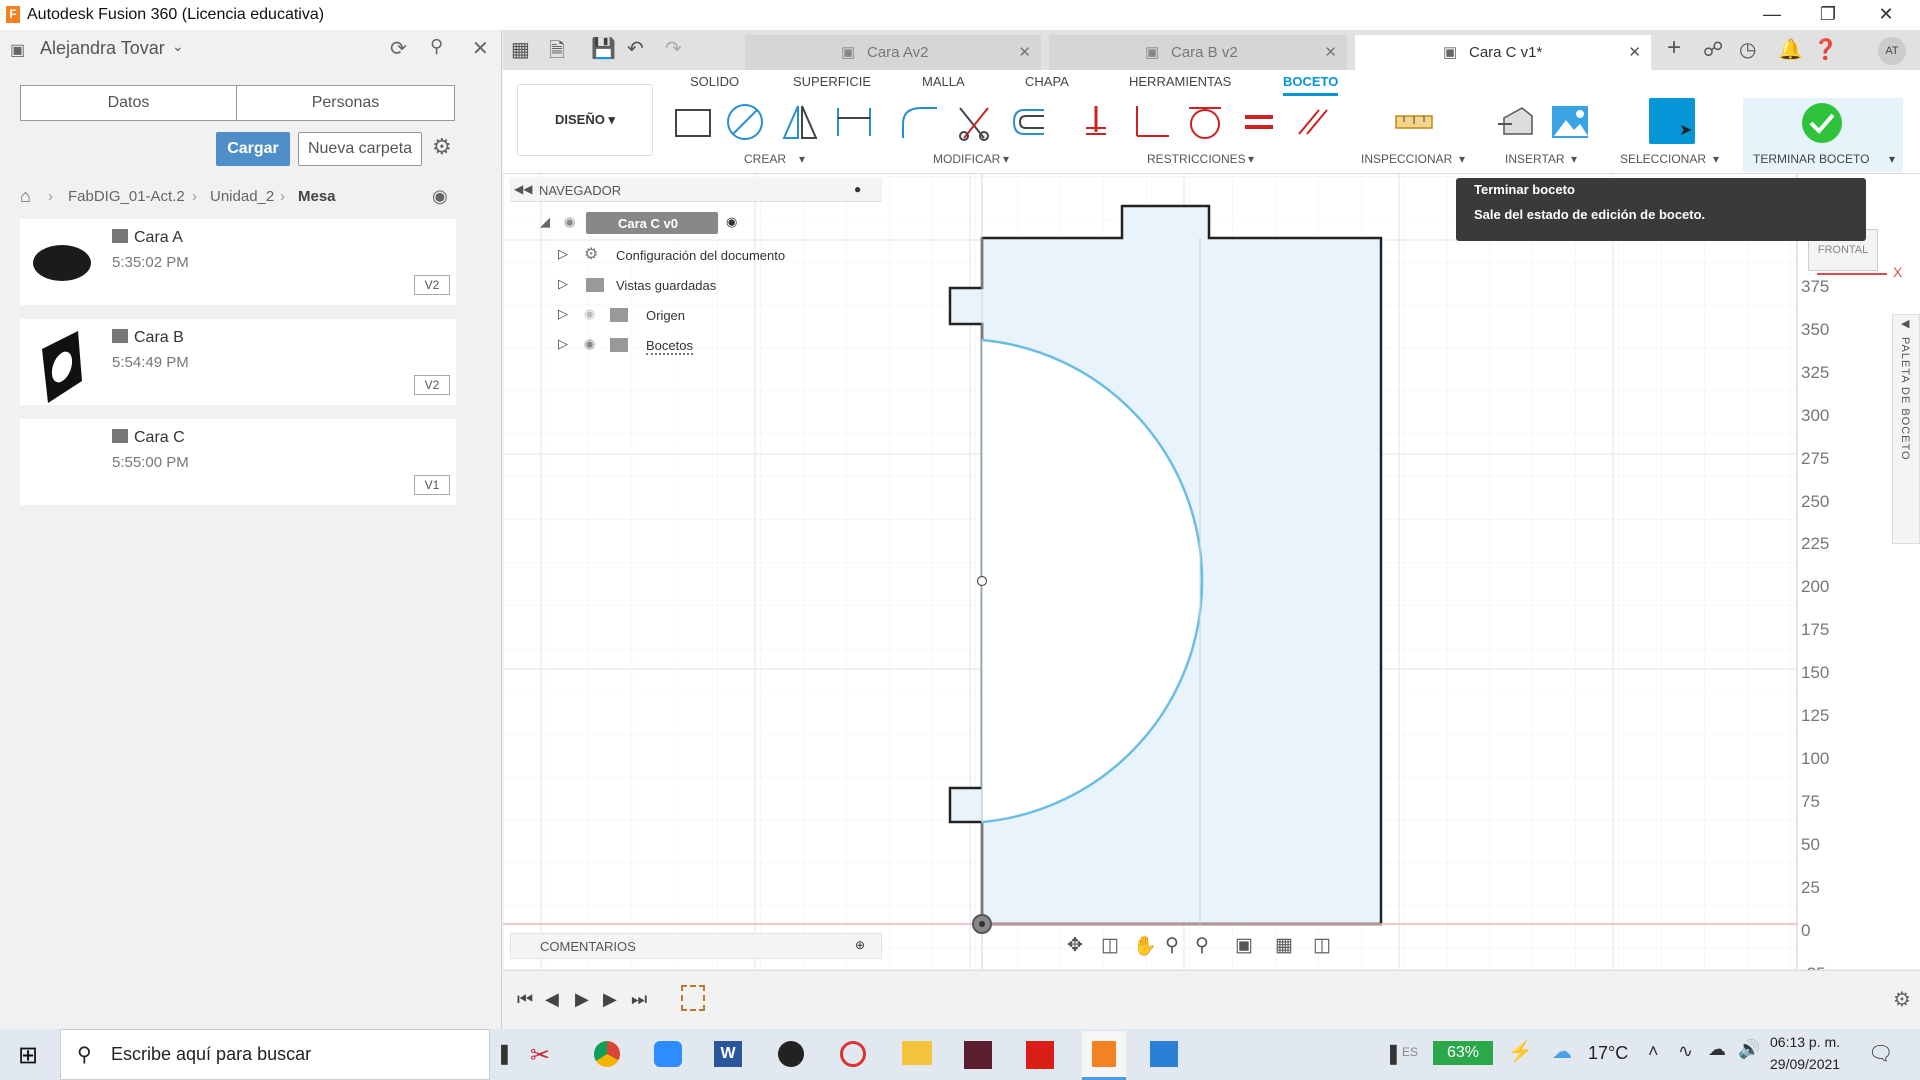 This screenshot has width=1920, height=1080. Describe the element at coordinates (540, 1055) in the screenshot. I see `snipping-tool-icon: ✂` at that location.